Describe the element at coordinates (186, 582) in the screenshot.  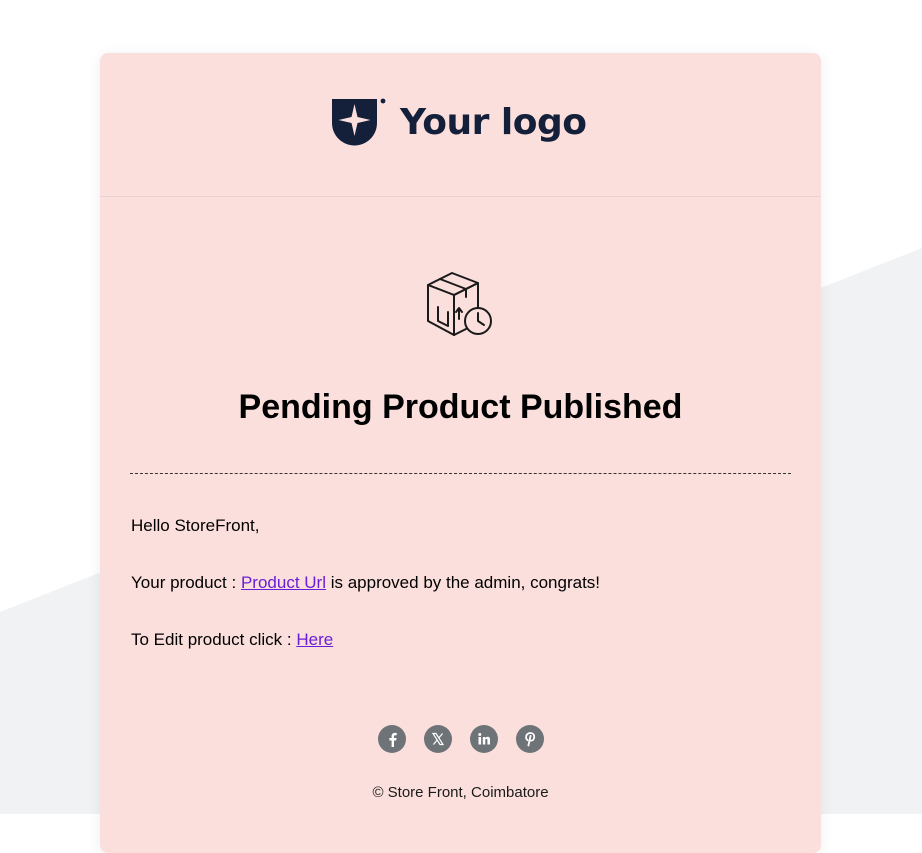
I see `product-line-prefix: Your product :` at that location.